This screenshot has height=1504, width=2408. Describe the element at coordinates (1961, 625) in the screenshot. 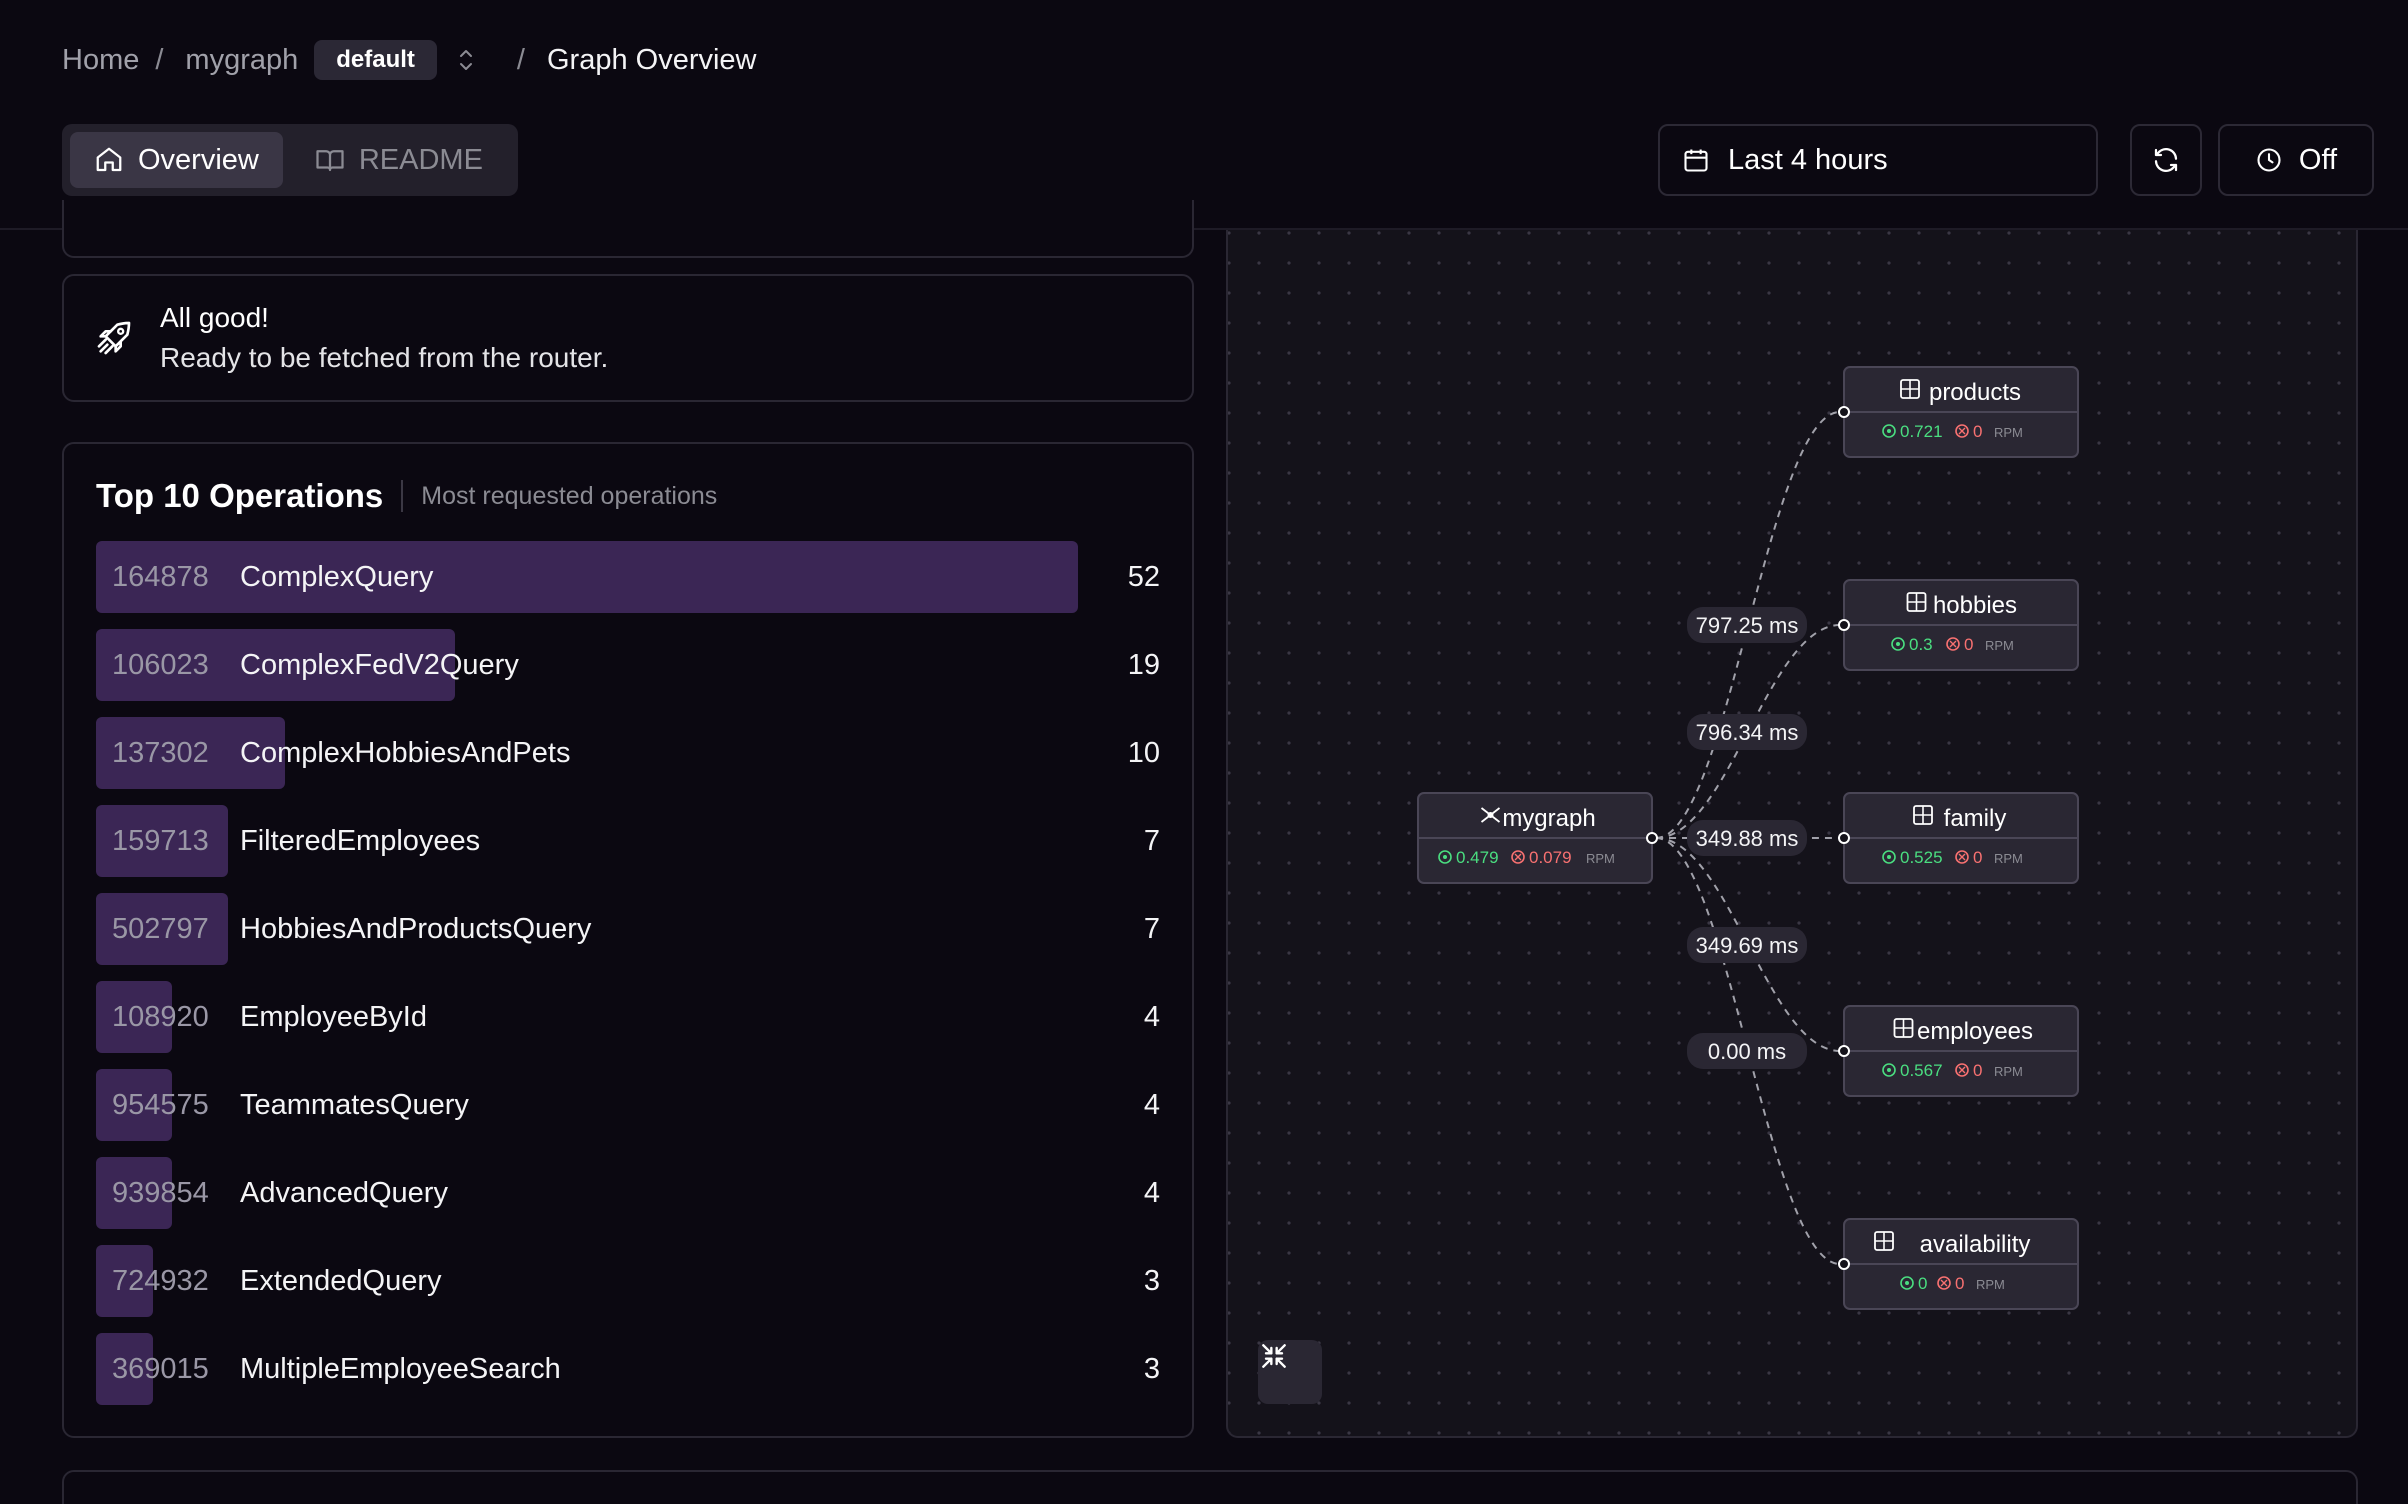

I see `subgraph-node-hobbies: hobbies0.3 0 RPM` at that location.